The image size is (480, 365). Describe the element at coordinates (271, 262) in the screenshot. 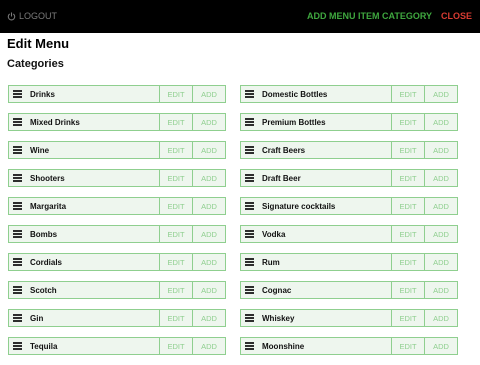

I see `category-name: Rum` at that location.